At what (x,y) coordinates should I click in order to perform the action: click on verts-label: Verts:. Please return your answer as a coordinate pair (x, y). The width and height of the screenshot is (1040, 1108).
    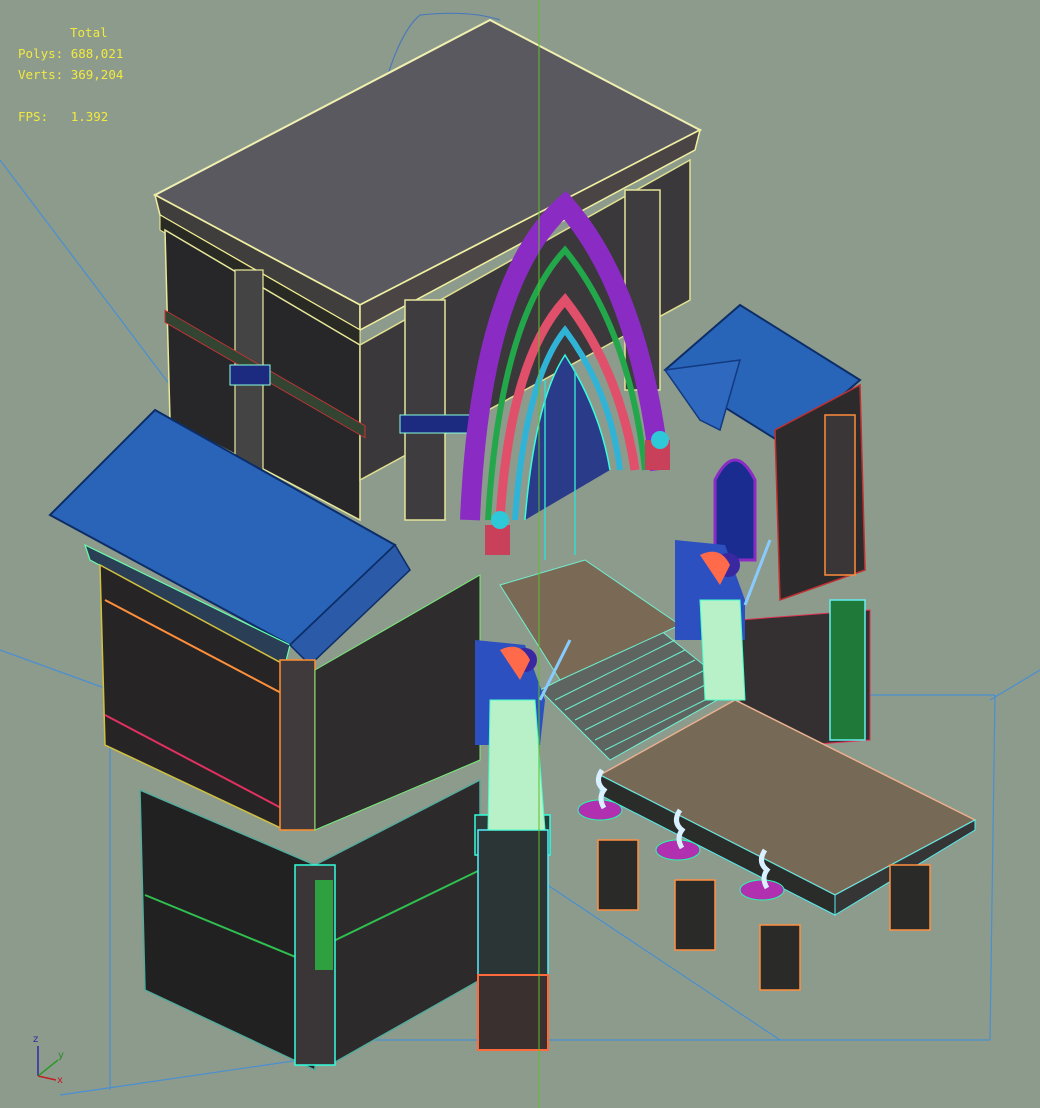
    Looking at the image, I should click on (41, 74).